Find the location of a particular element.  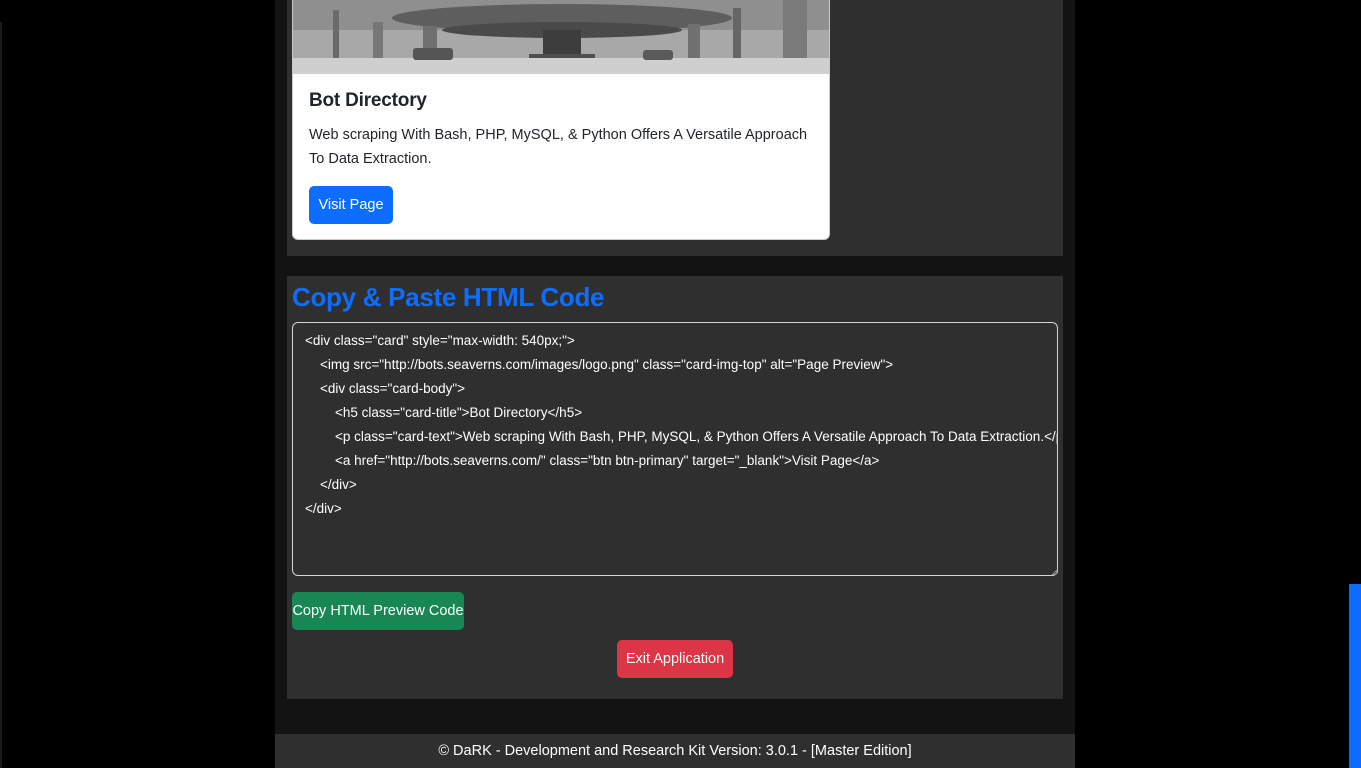

card-title: Bot Directory is located at coordinates (368, 100).